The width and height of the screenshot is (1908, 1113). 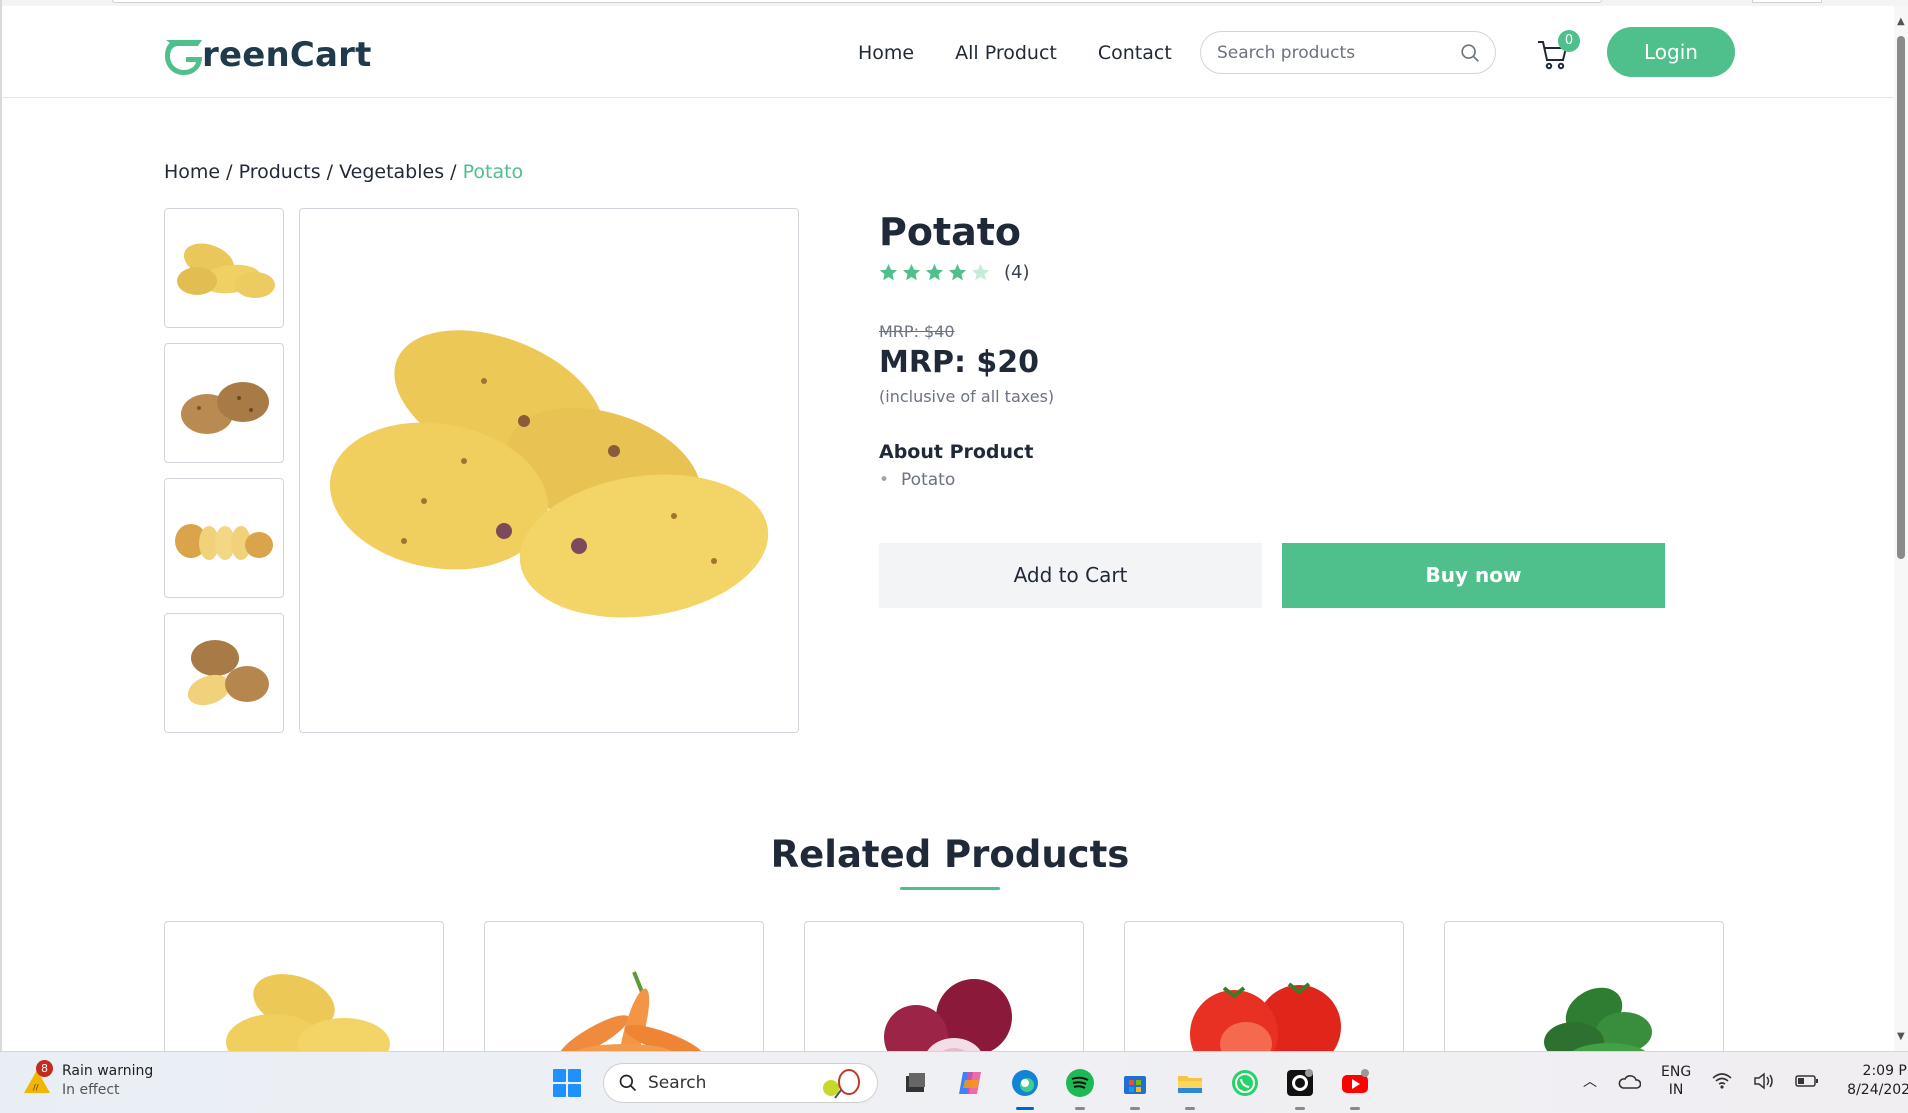 I want to click on breadcrumb-products: Products, so click(x=280, y=172).